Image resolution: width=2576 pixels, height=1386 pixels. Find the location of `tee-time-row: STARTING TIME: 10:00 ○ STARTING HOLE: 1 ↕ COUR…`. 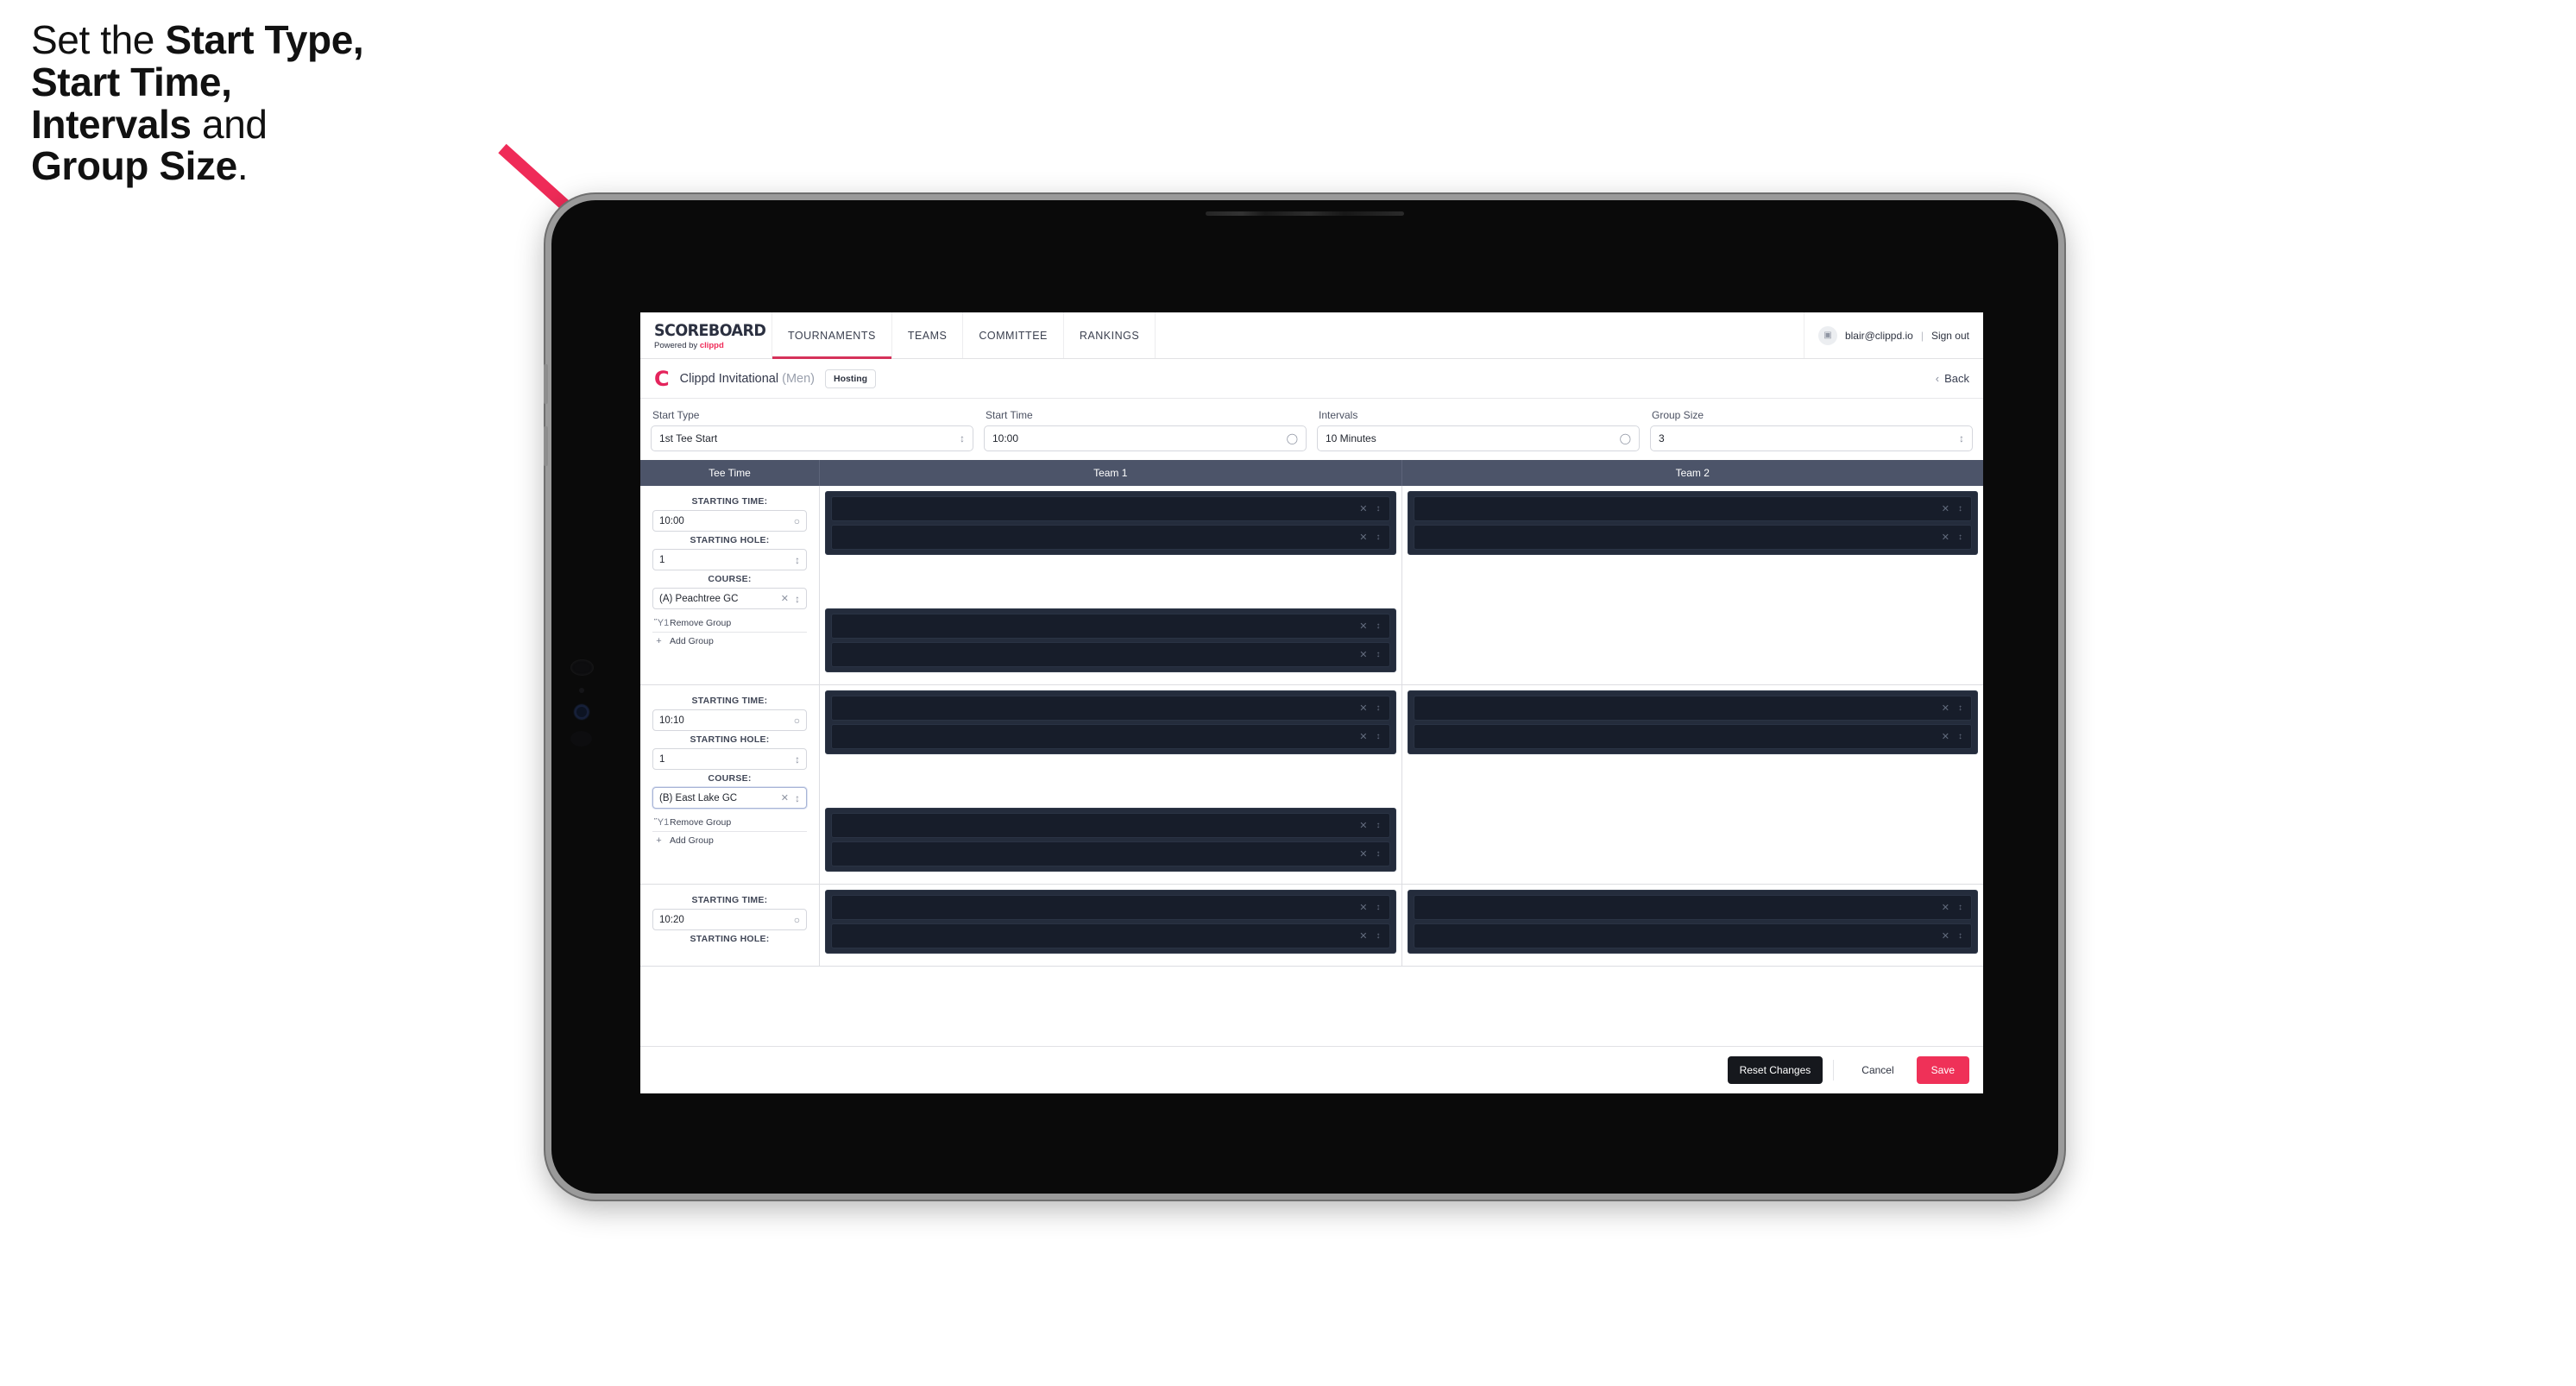

tee-time-row: STARTING TIME: 10:00 ○ STARTING HOLE: 1 ↕ COUR… is located at coordinates (1311, 585).